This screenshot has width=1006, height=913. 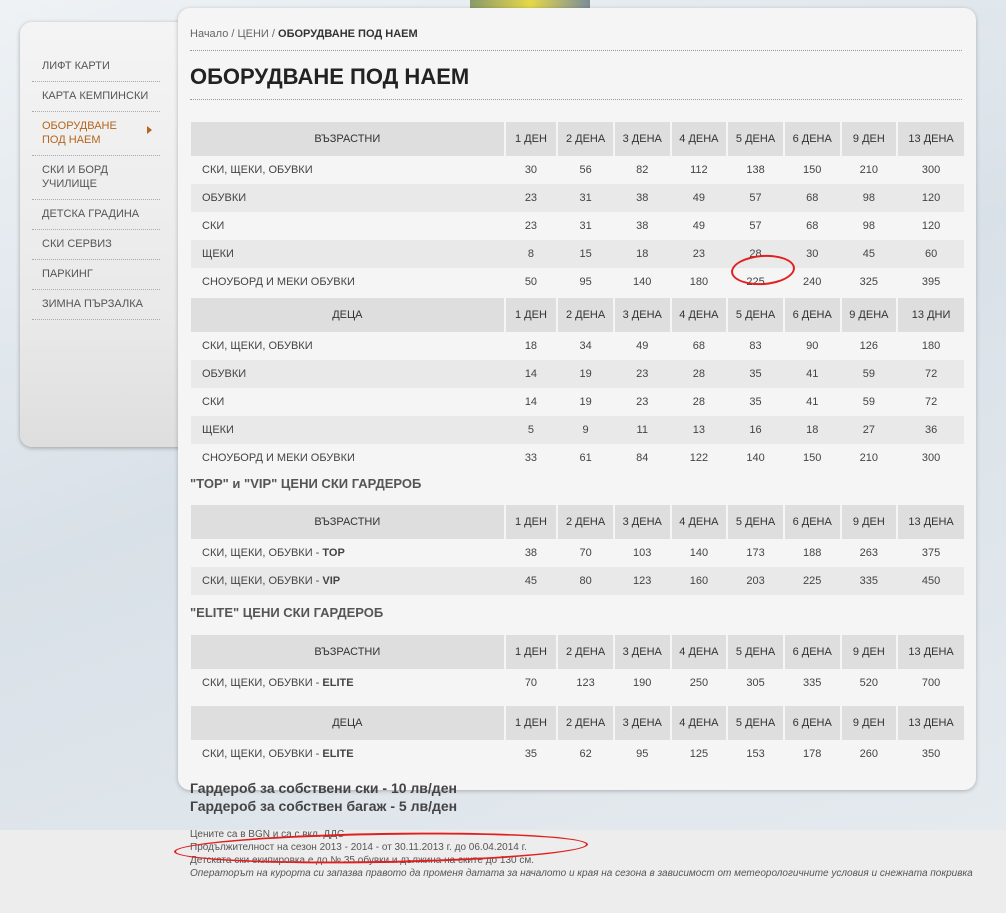 What do you see at coordinates (755, 402) in the screenshot?
I see `price-cell: 35` at bounding box center [755, 402].